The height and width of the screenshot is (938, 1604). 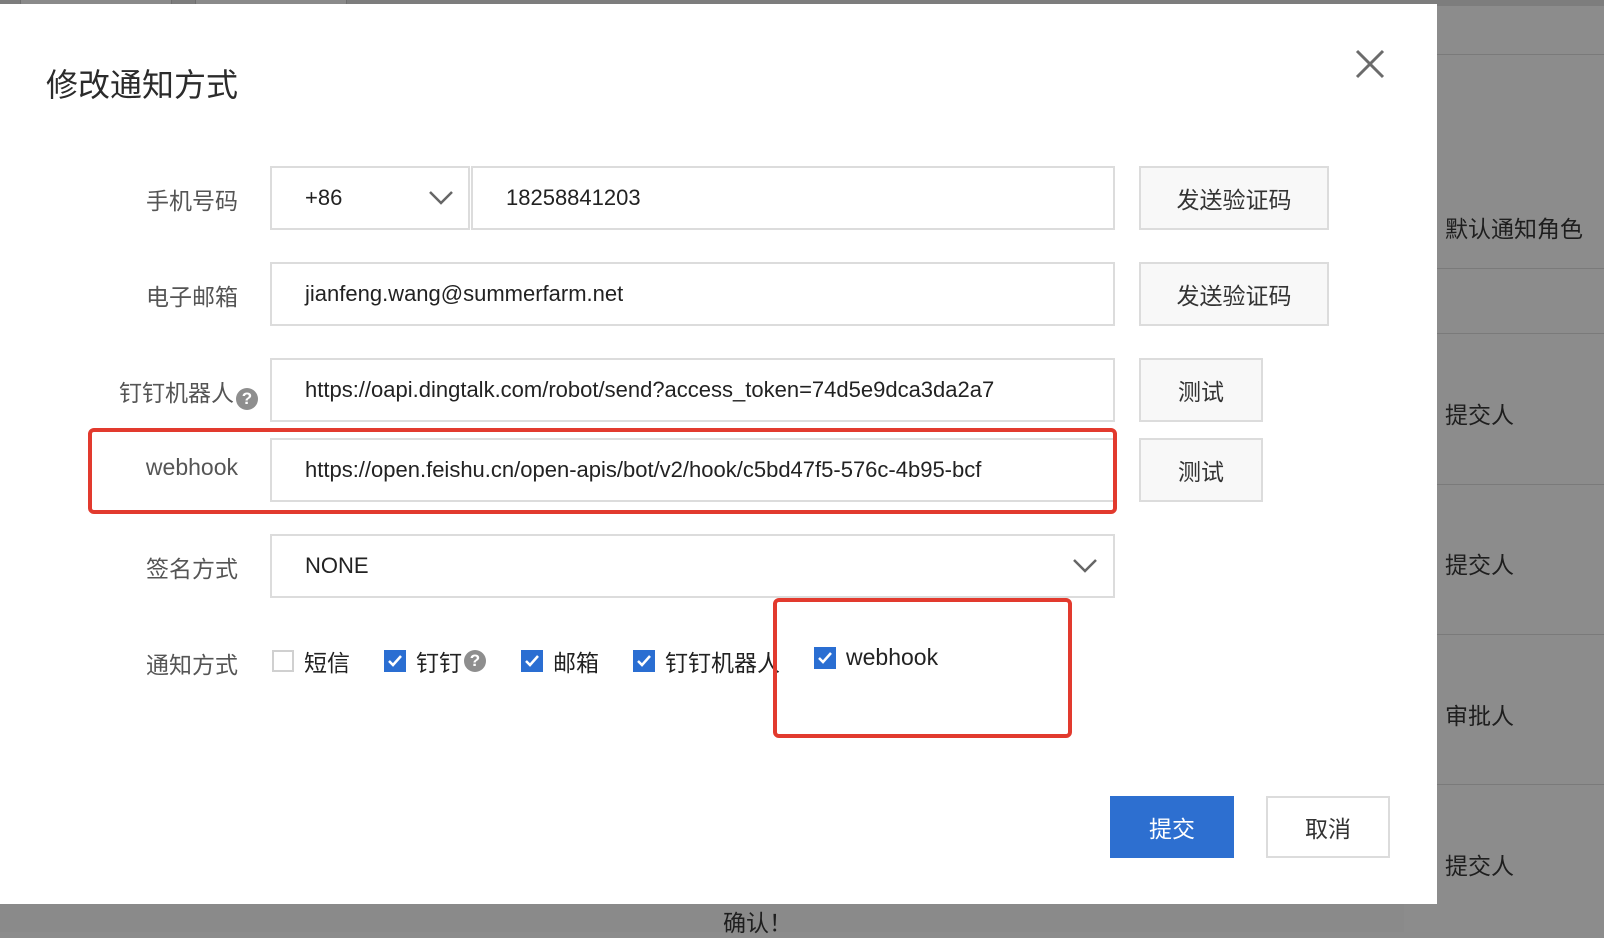 I want to click on checkbox-dingtalk: 钉钉?, so click(x=435, y=661).